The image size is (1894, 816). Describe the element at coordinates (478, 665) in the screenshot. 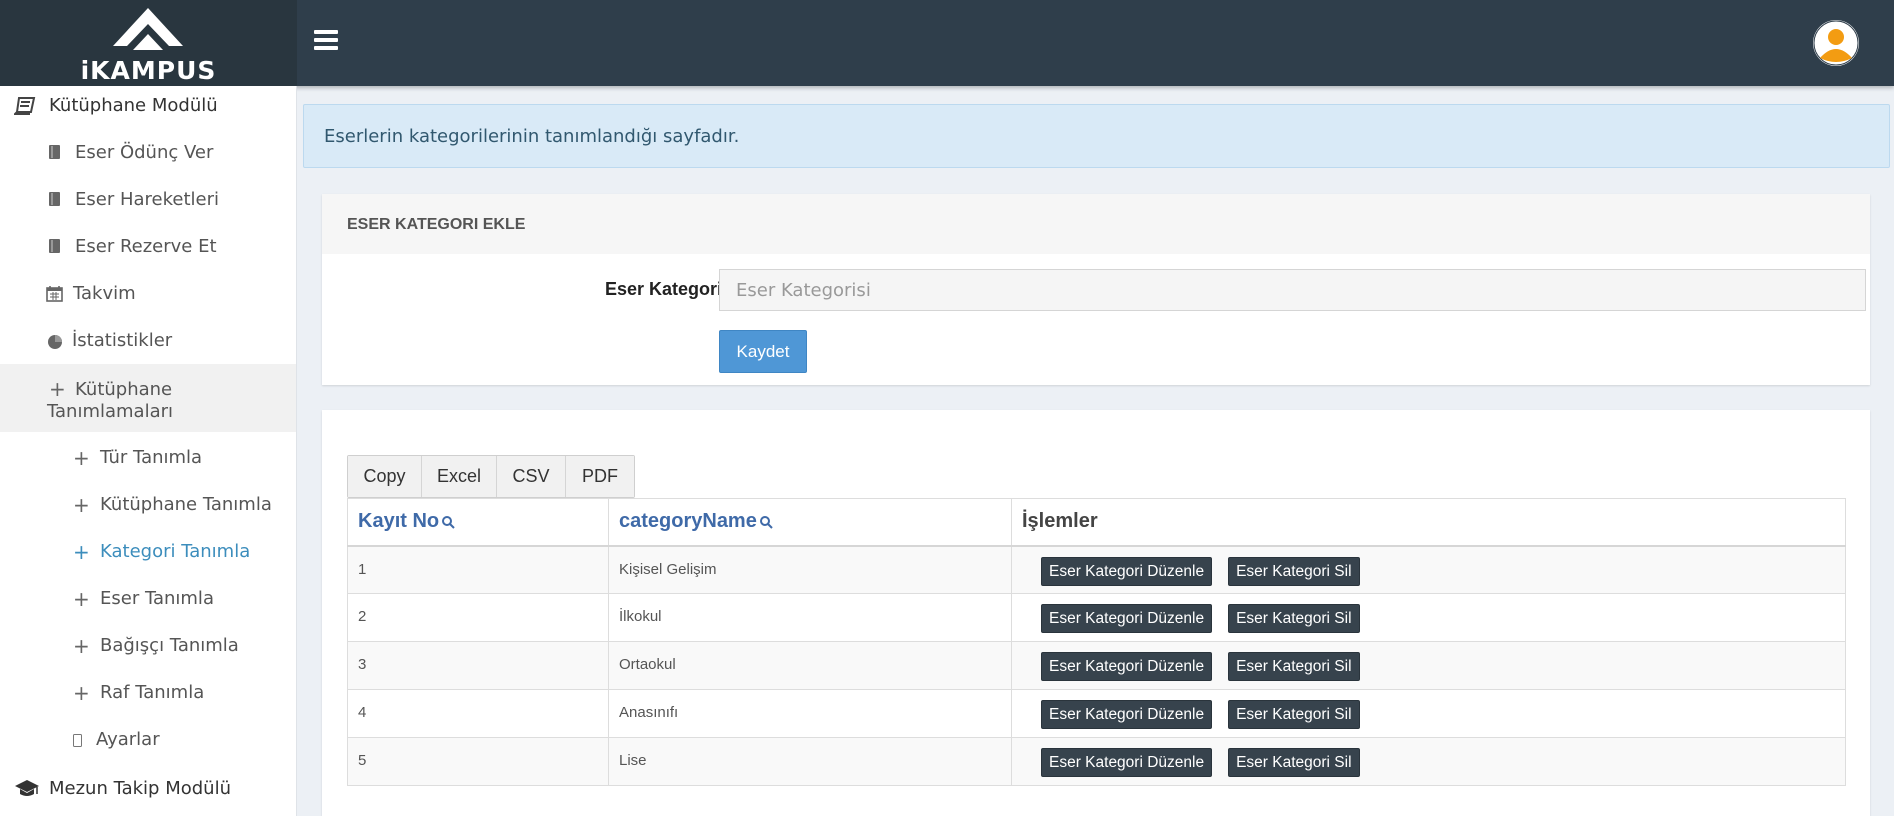

I see `cell-record-no: 3` at that location.